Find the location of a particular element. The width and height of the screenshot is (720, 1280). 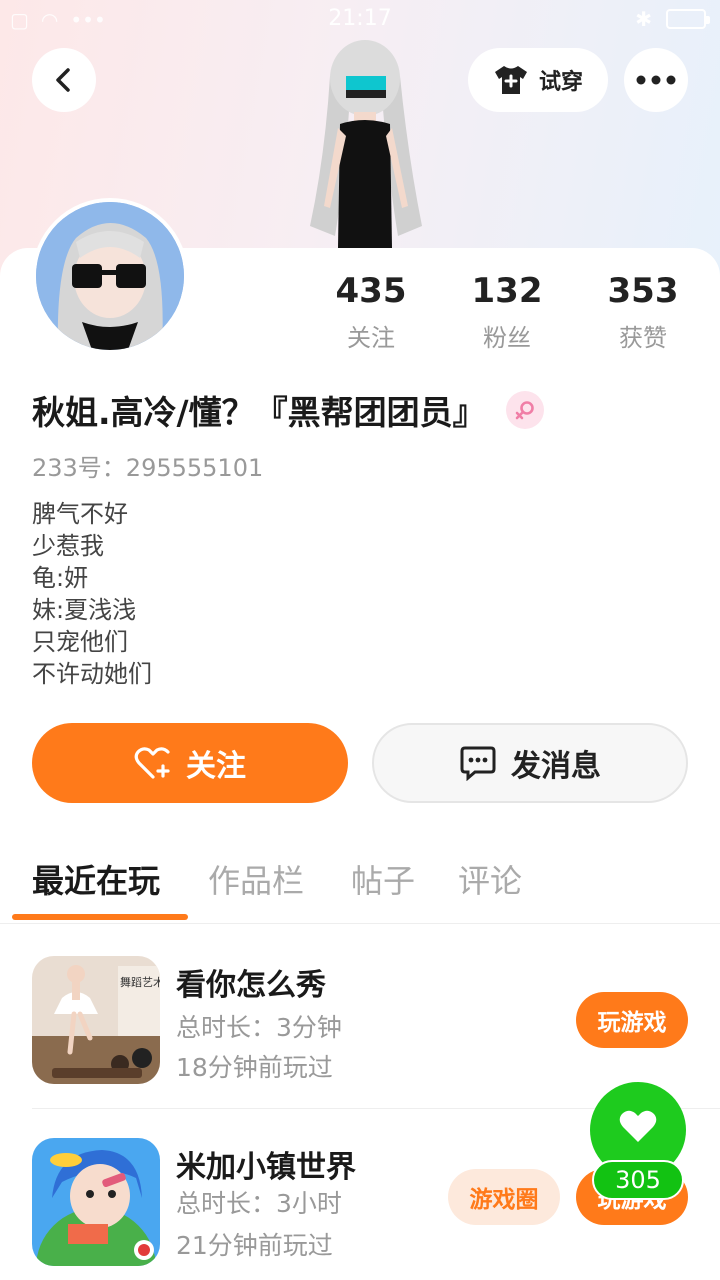

character-figure is located at coordinates (366, 144).